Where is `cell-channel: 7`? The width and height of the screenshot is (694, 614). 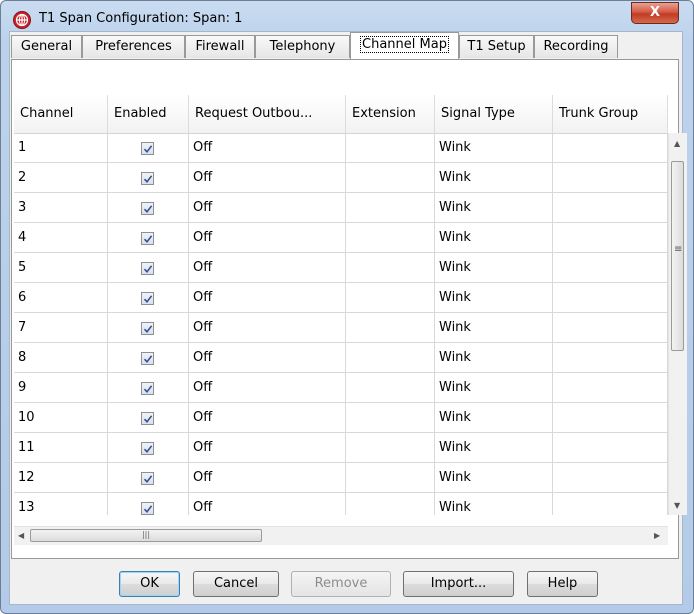
cell-channel: 7 is located at coordinates (61, 328).